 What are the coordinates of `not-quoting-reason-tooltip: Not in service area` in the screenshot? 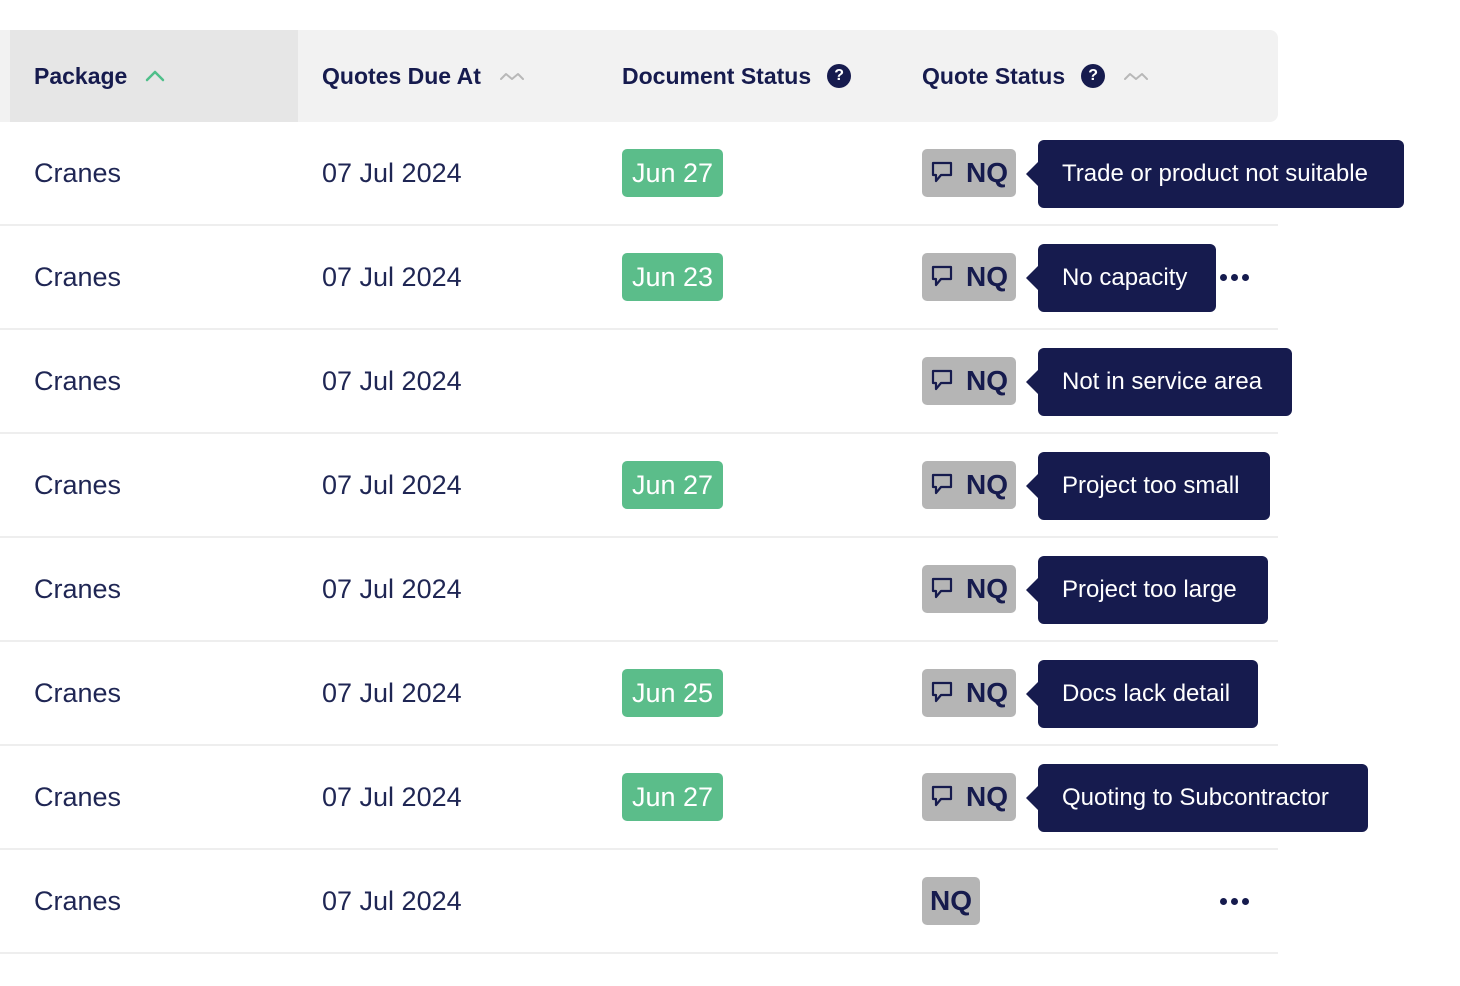 It's located at (1159, 382).